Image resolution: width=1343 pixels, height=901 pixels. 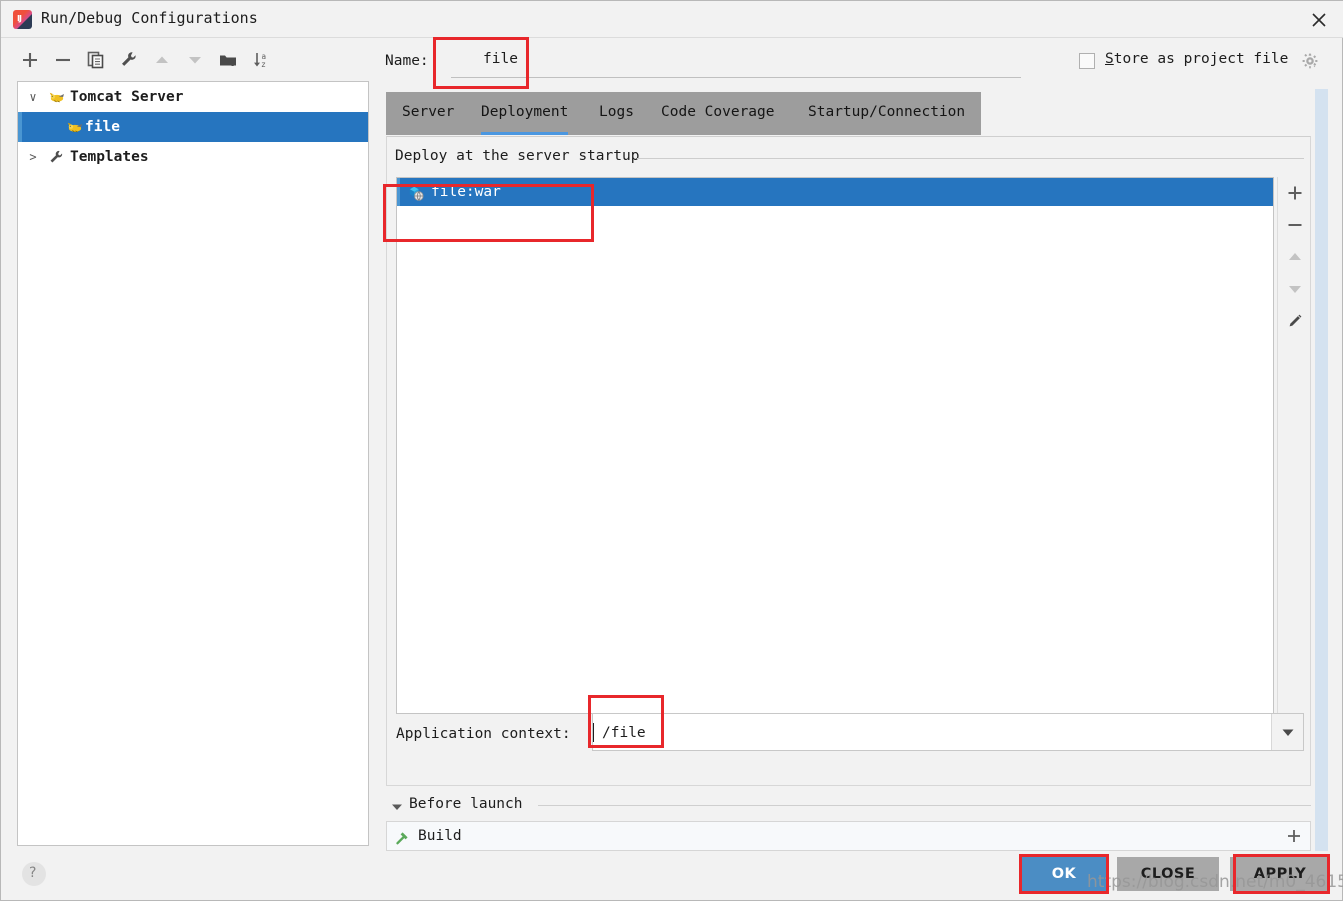 What do you see at coordinates (521, 156) in the screenshot?
I see `deploy-group-label: Deploy at the server startup` at bounding box center [521, 156].